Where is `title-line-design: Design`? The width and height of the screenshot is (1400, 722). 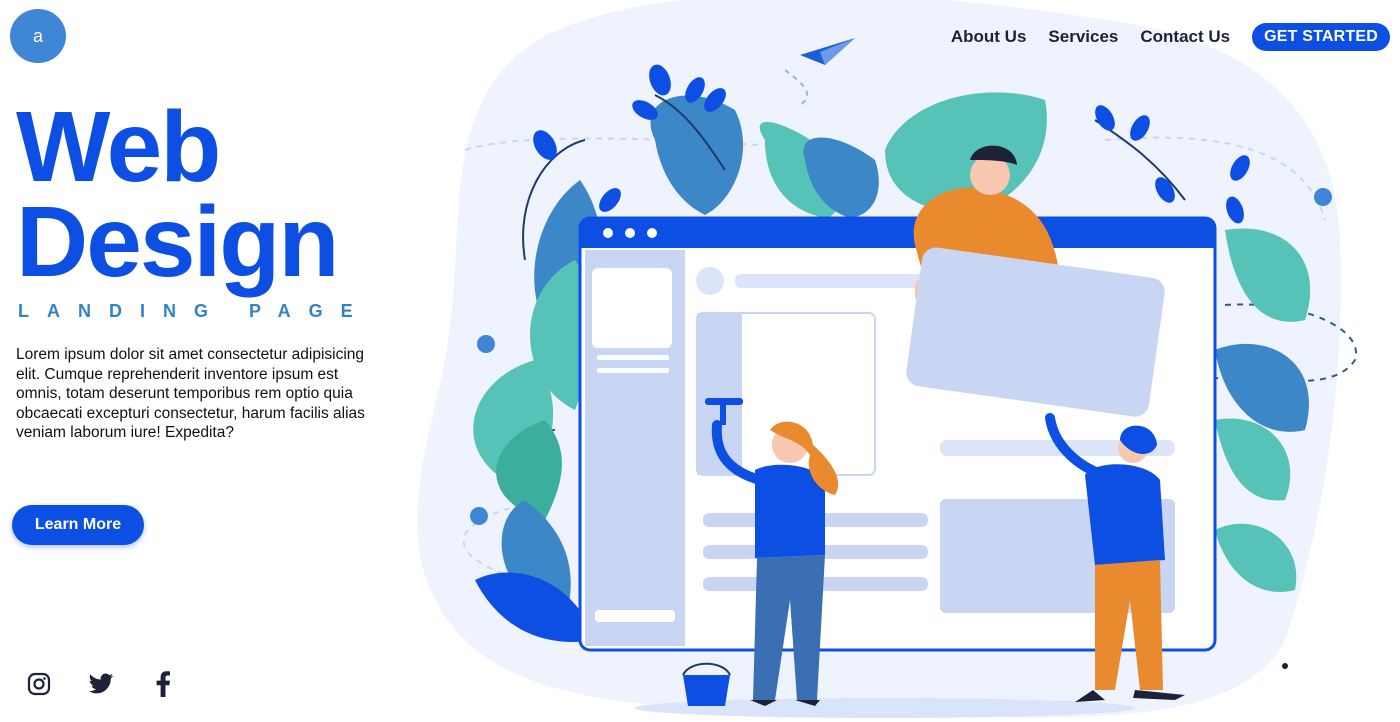 title-line-design: Design is located at coordinates (177, 242).